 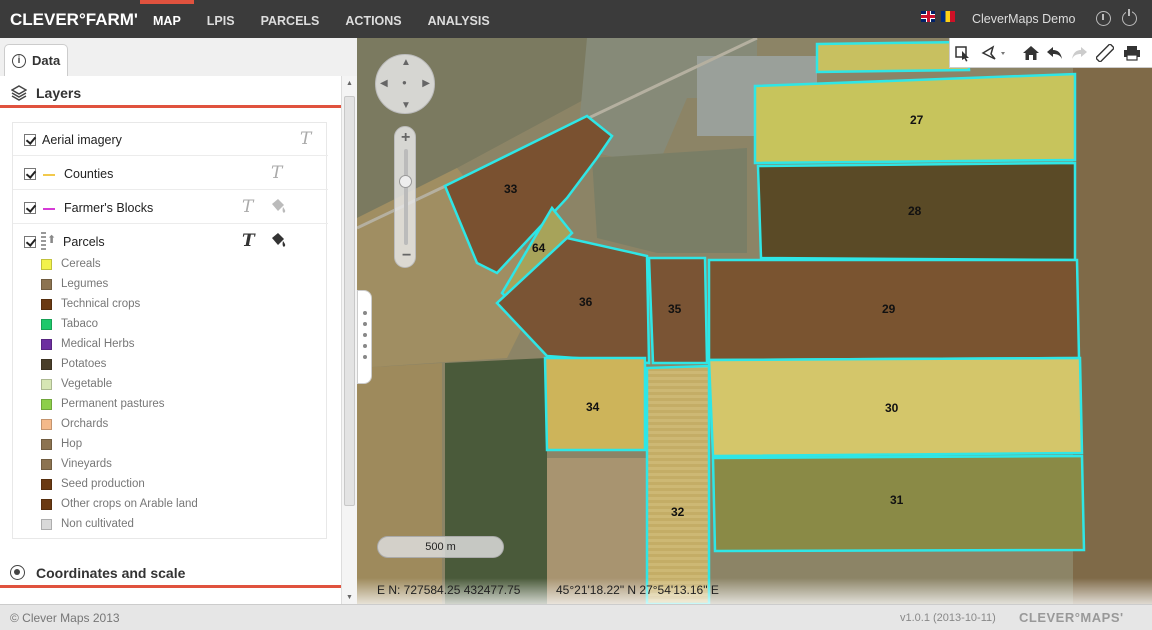 I want to click on scroll-up-icon: ▲, so click(x=349, y=83).